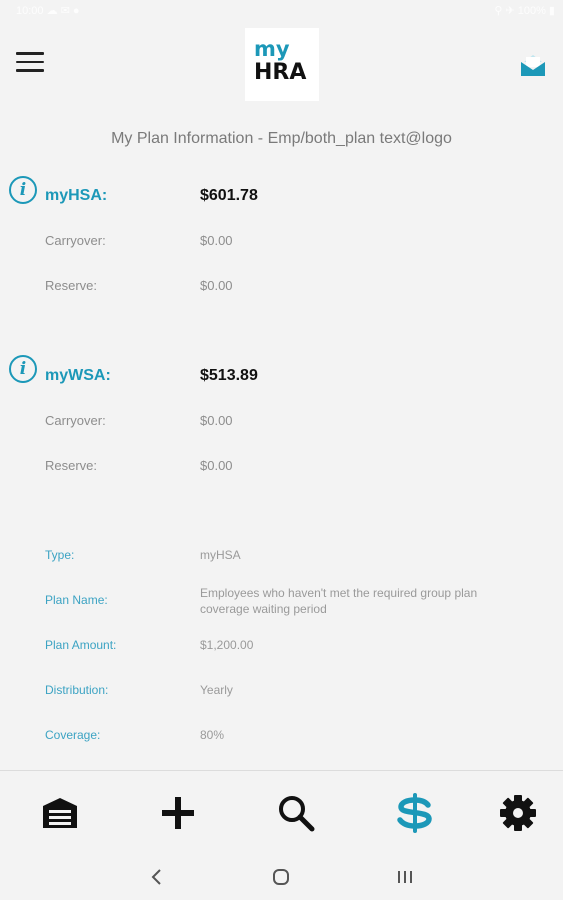 This screenshot has width=563, height=900. Describe the element at coordinates (77, 690) in the screenshot. I see `distribution-label: Distribution:` at that location.